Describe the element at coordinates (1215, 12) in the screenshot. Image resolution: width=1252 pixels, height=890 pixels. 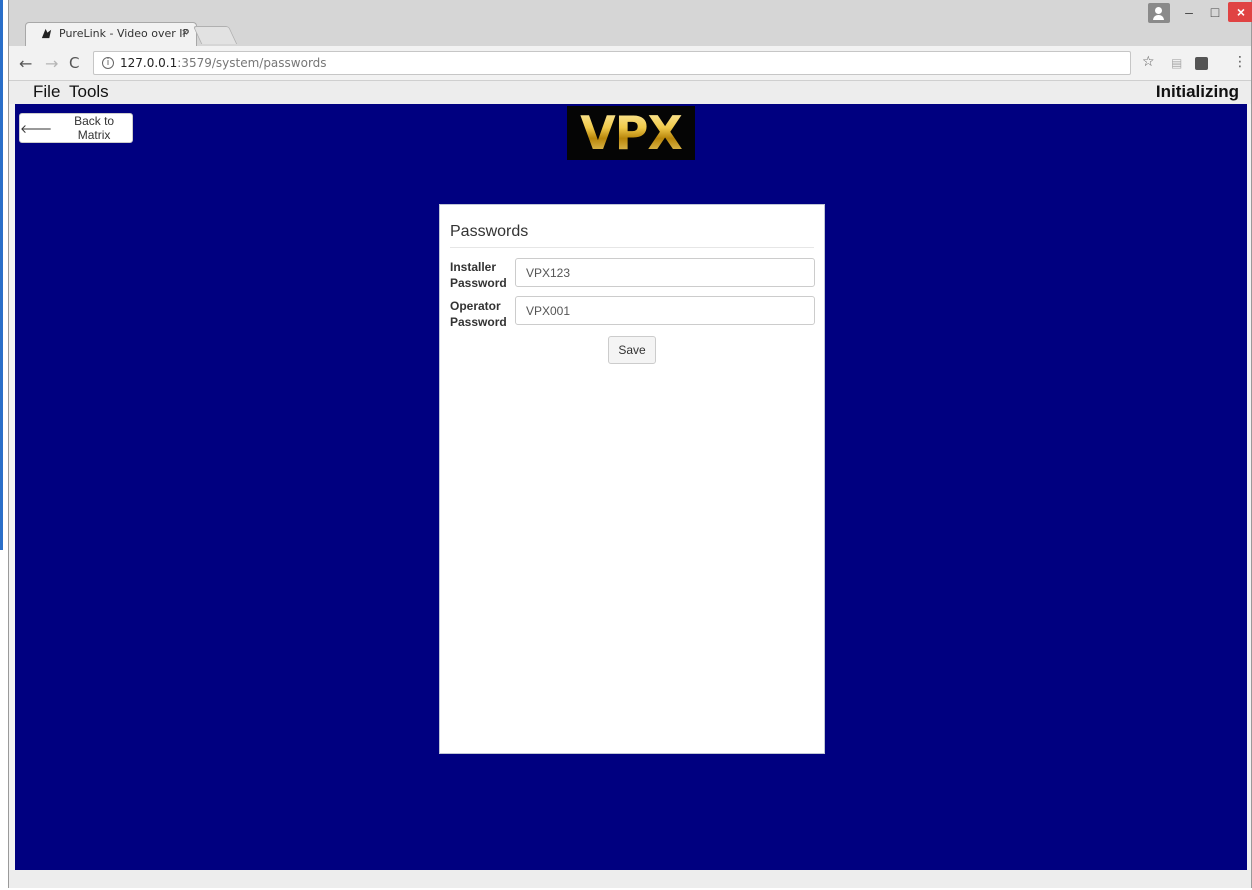
I see `maximize-button: □` at that location.